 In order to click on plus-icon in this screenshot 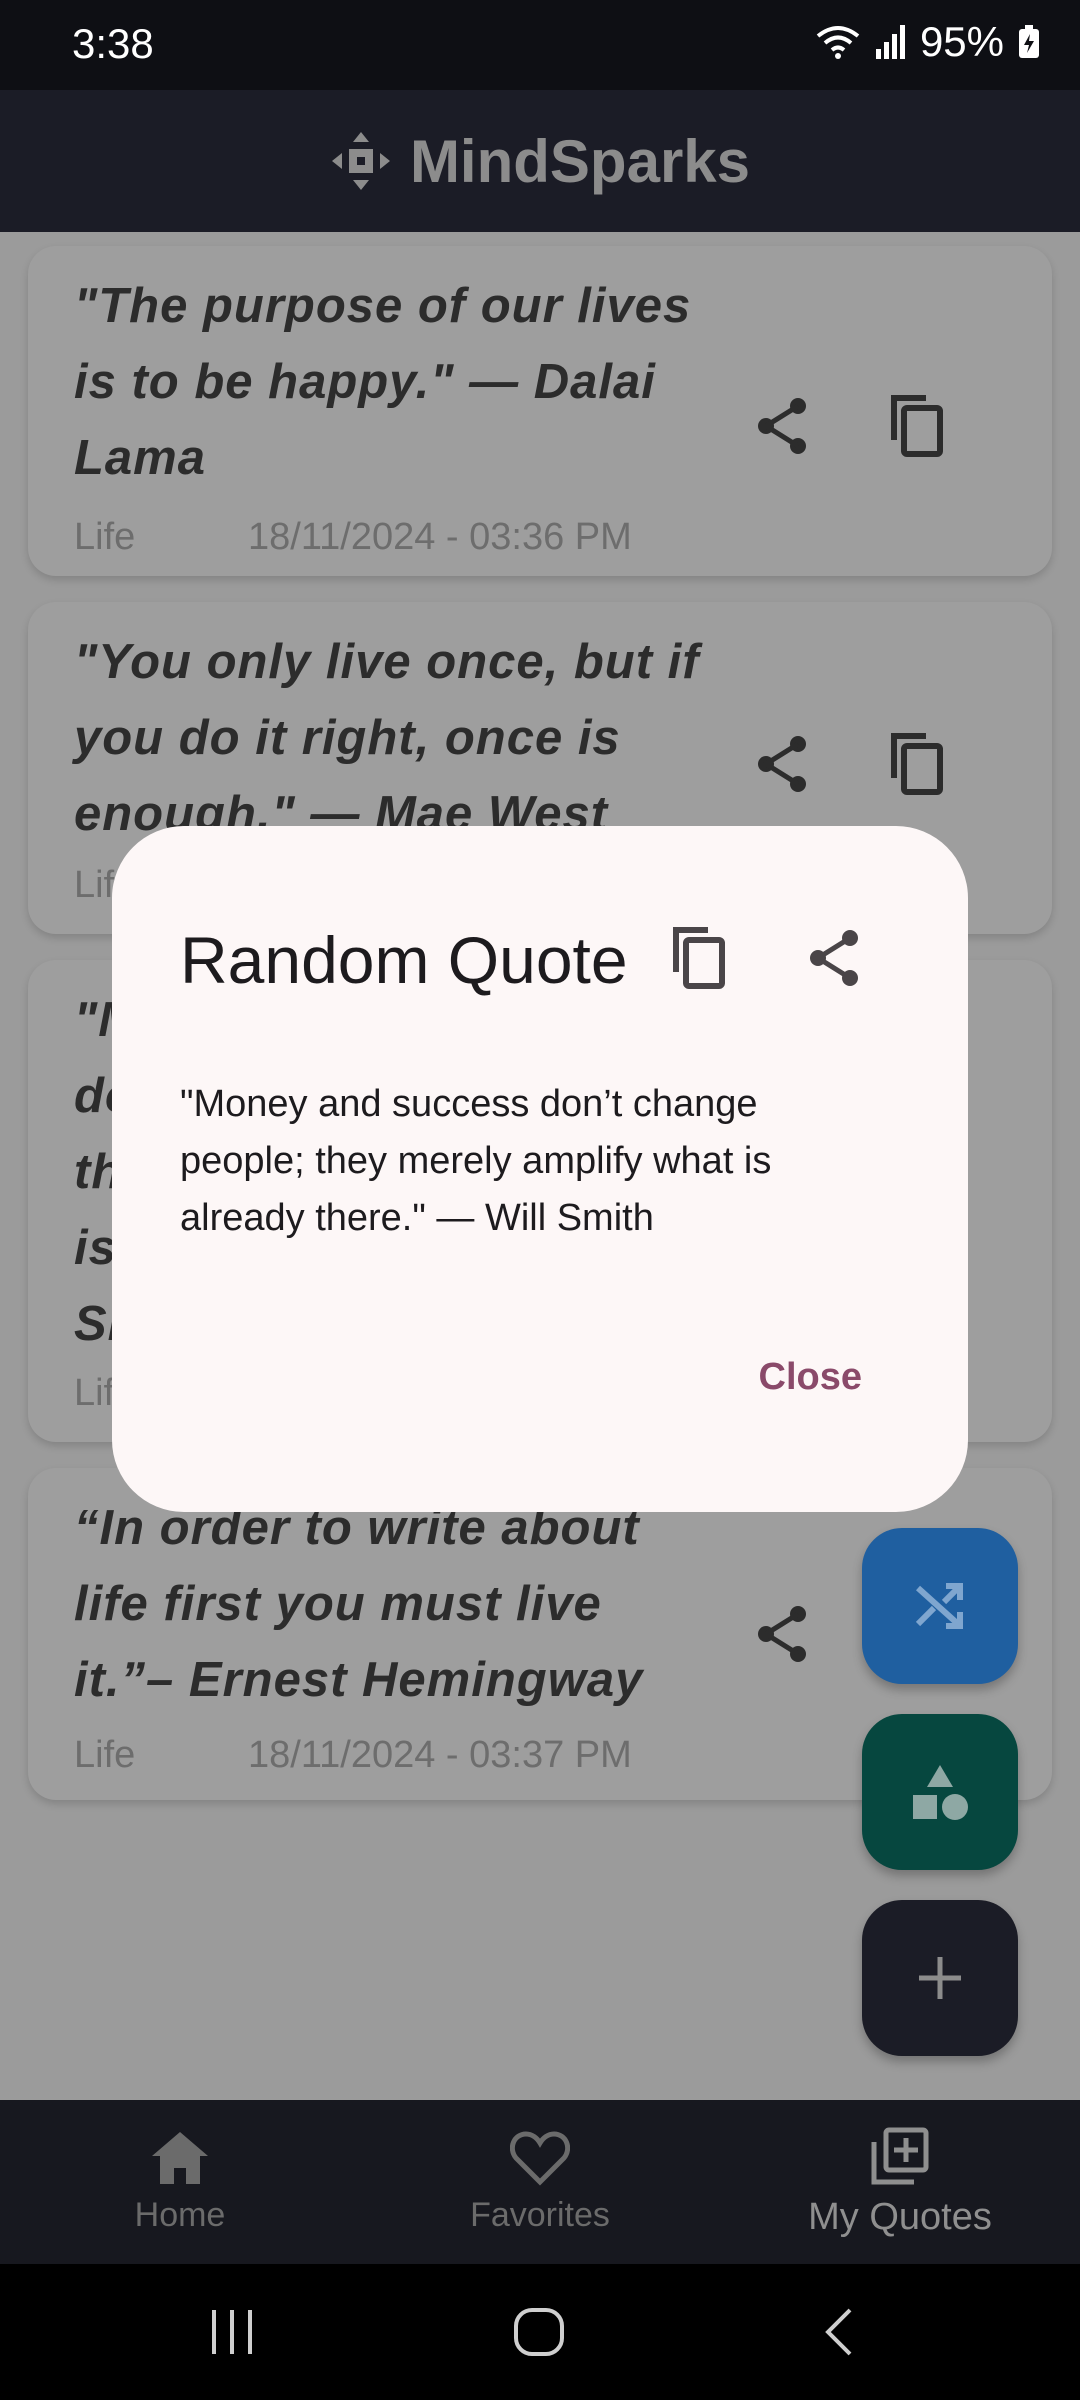, I will do `click(940, 1978)`.